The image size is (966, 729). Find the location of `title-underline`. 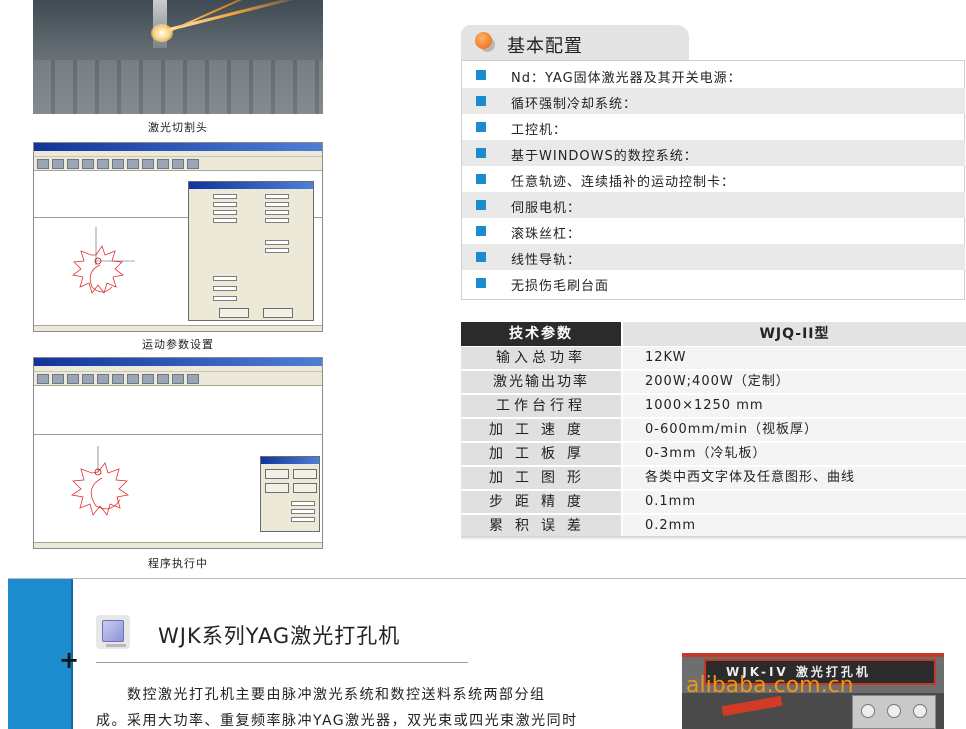

title-underline is located at coordinates (282, 662).